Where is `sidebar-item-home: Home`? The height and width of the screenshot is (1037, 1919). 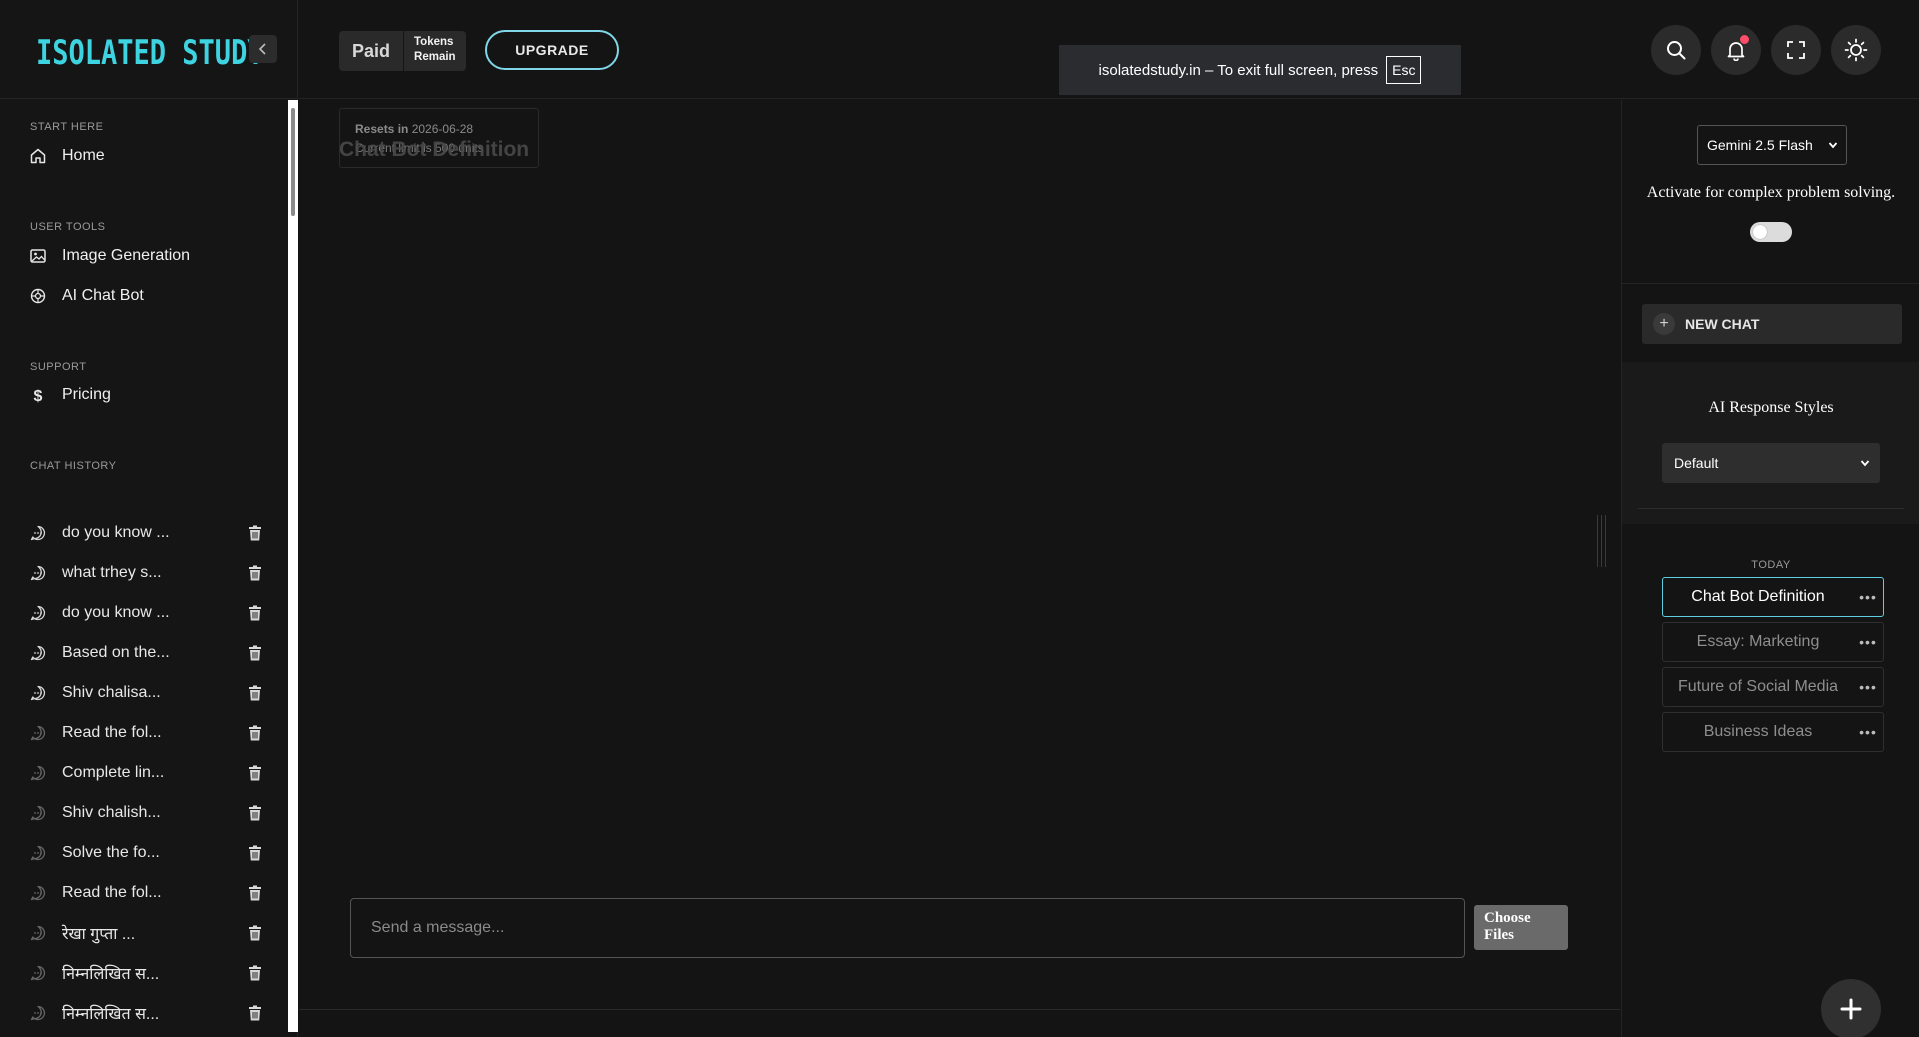
sidebar-item-home: Home is located at coordinates (148, 156).